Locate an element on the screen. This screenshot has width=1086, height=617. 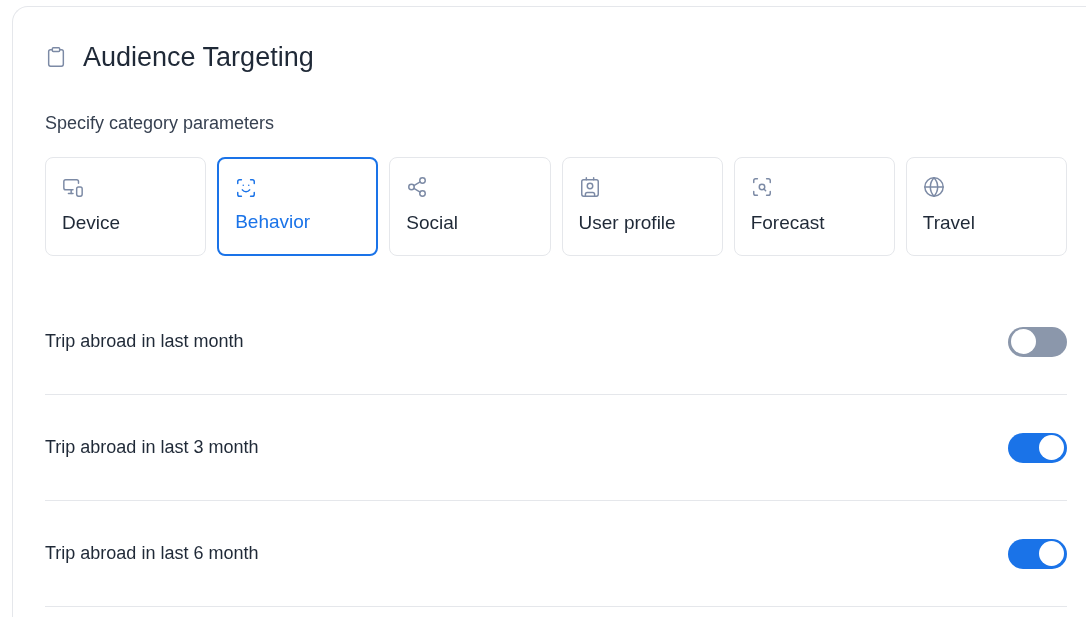
subtitle: Specify category parameters is located at coordinates (160, 123).